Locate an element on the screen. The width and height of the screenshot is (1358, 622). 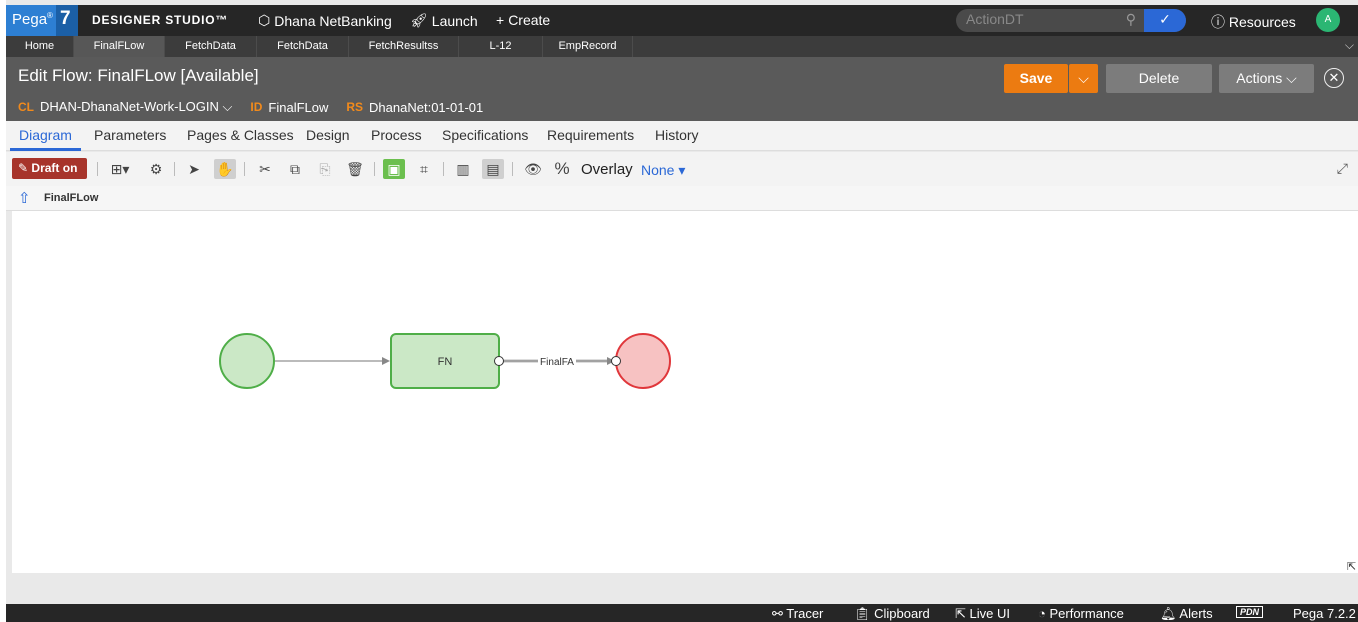
cube-icon: ⬡ is located at coordinates (264, 20).